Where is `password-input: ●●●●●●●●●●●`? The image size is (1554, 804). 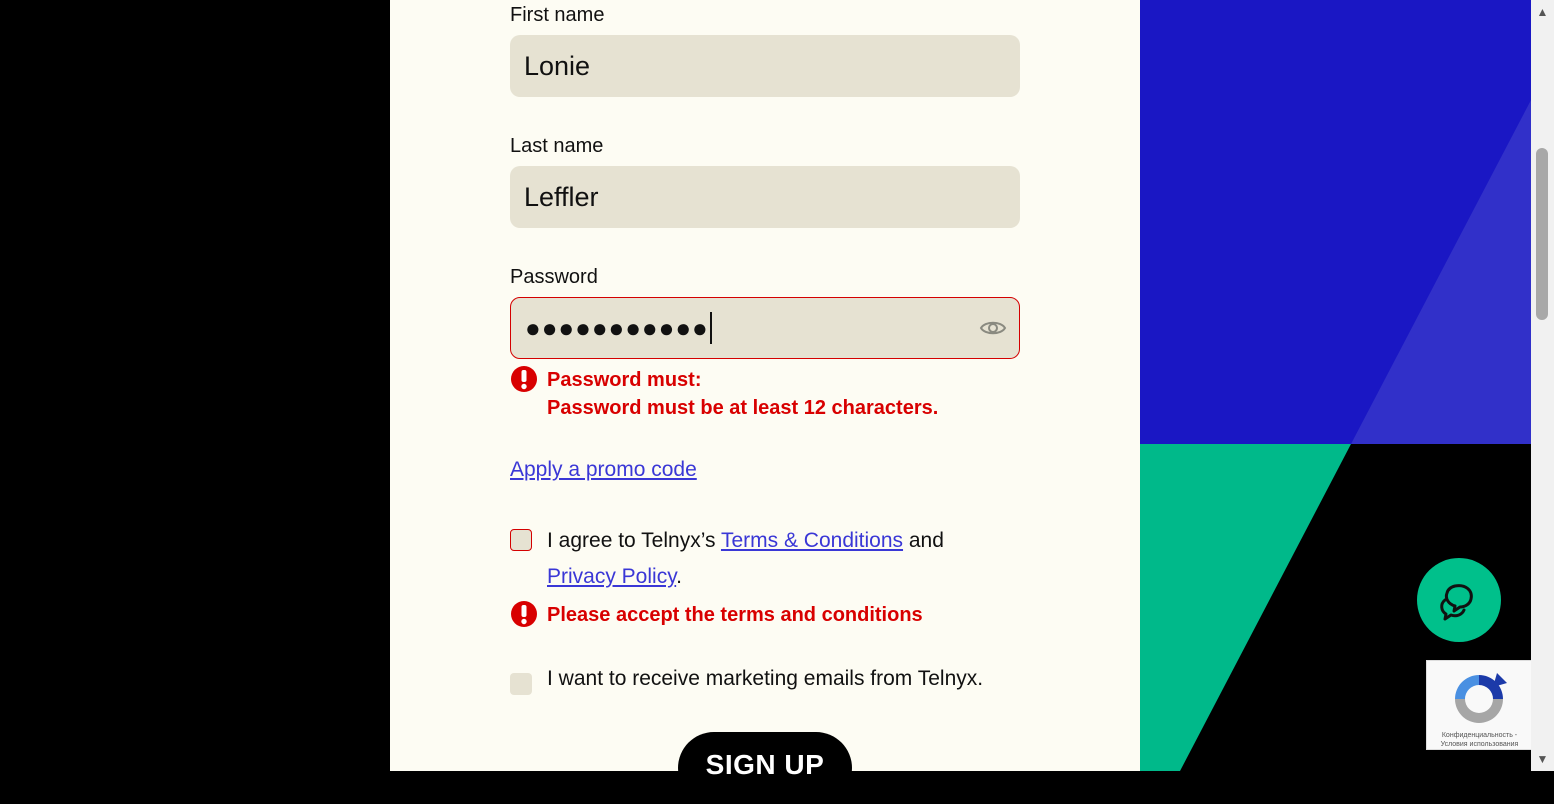
password-input: ●●●●●●●●●●● is located at coordinates (765, 328).